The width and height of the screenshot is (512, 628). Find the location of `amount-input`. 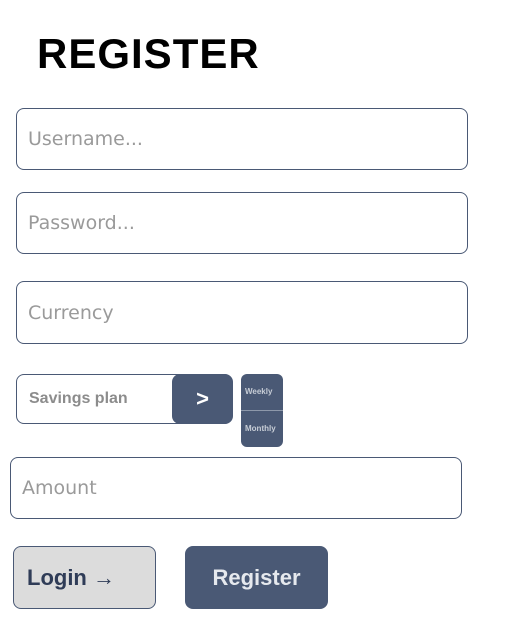

amount-input is located at coordinates (236, 488).